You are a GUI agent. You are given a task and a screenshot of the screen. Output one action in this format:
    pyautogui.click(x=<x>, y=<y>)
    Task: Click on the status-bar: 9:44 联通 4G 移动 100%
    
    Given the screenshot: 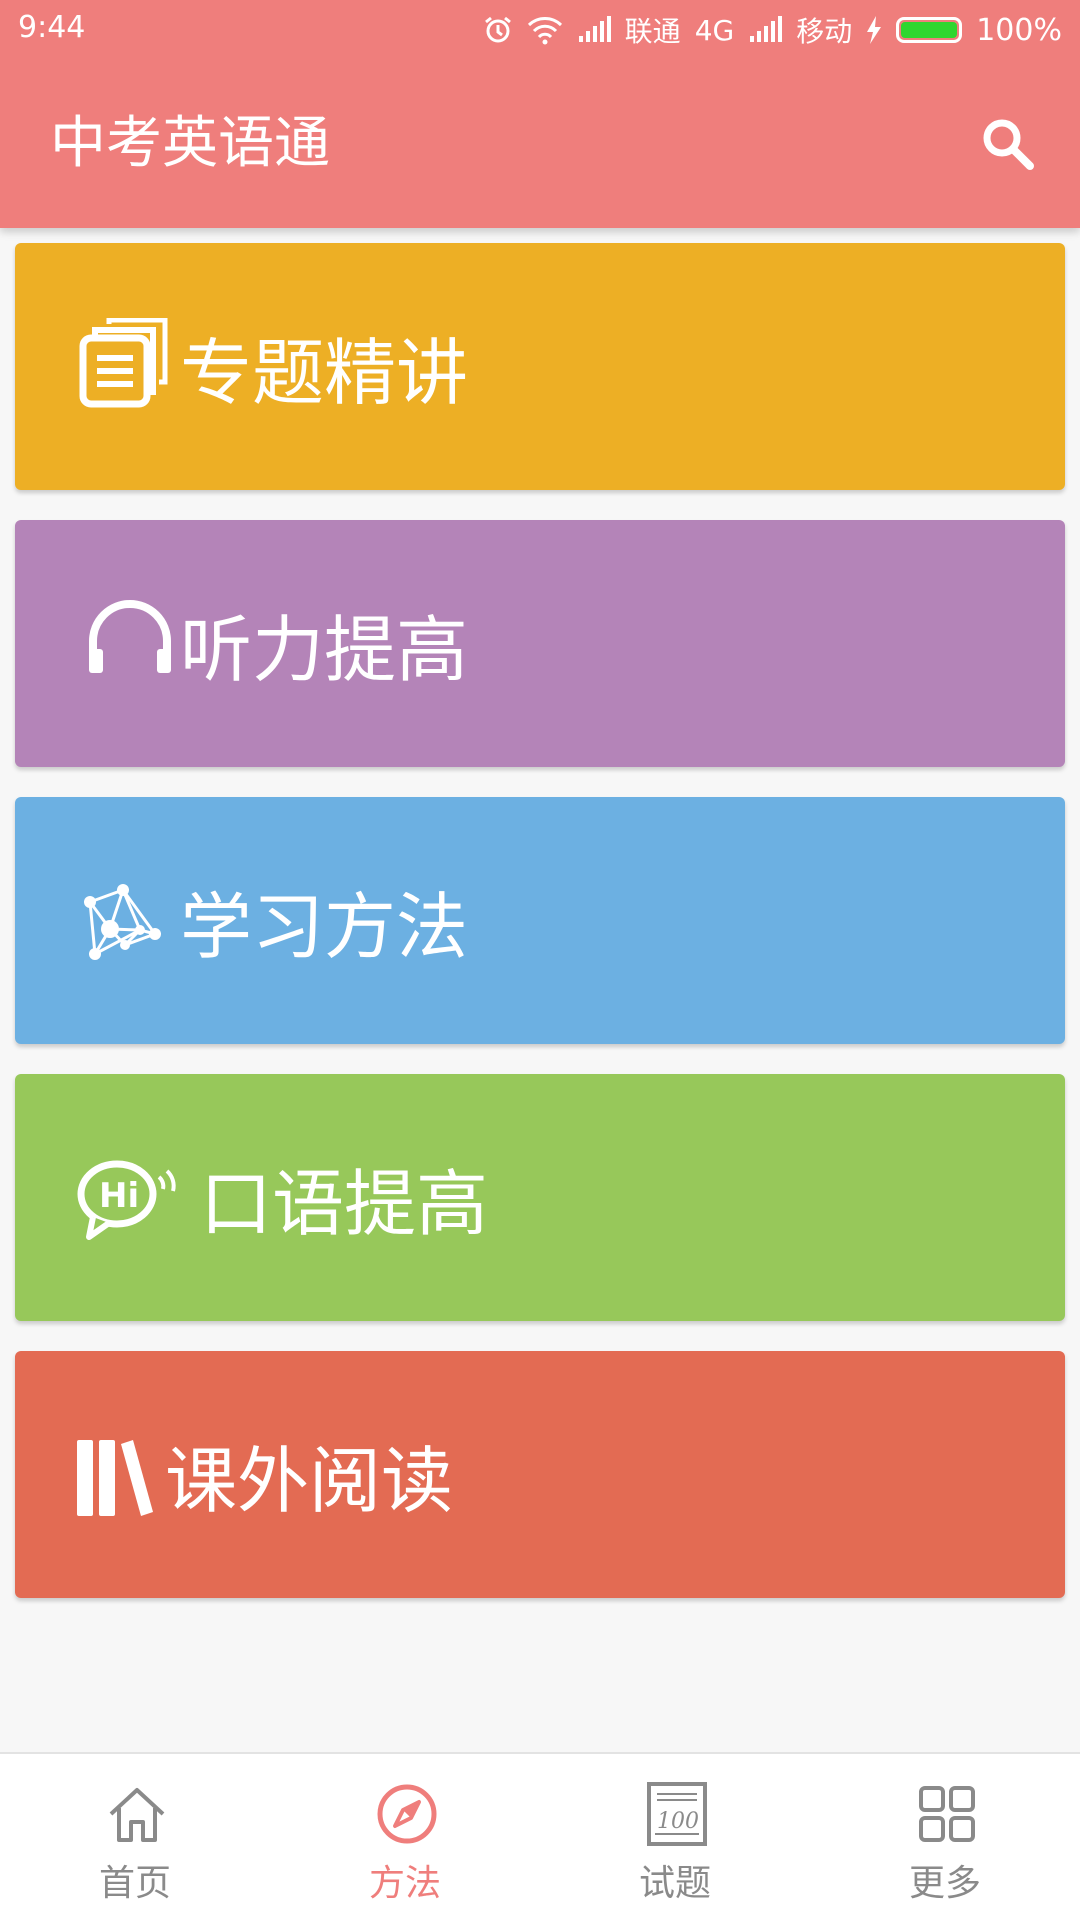 What is the action you would take?
    pyautogui.click(x=540, y=30)
    